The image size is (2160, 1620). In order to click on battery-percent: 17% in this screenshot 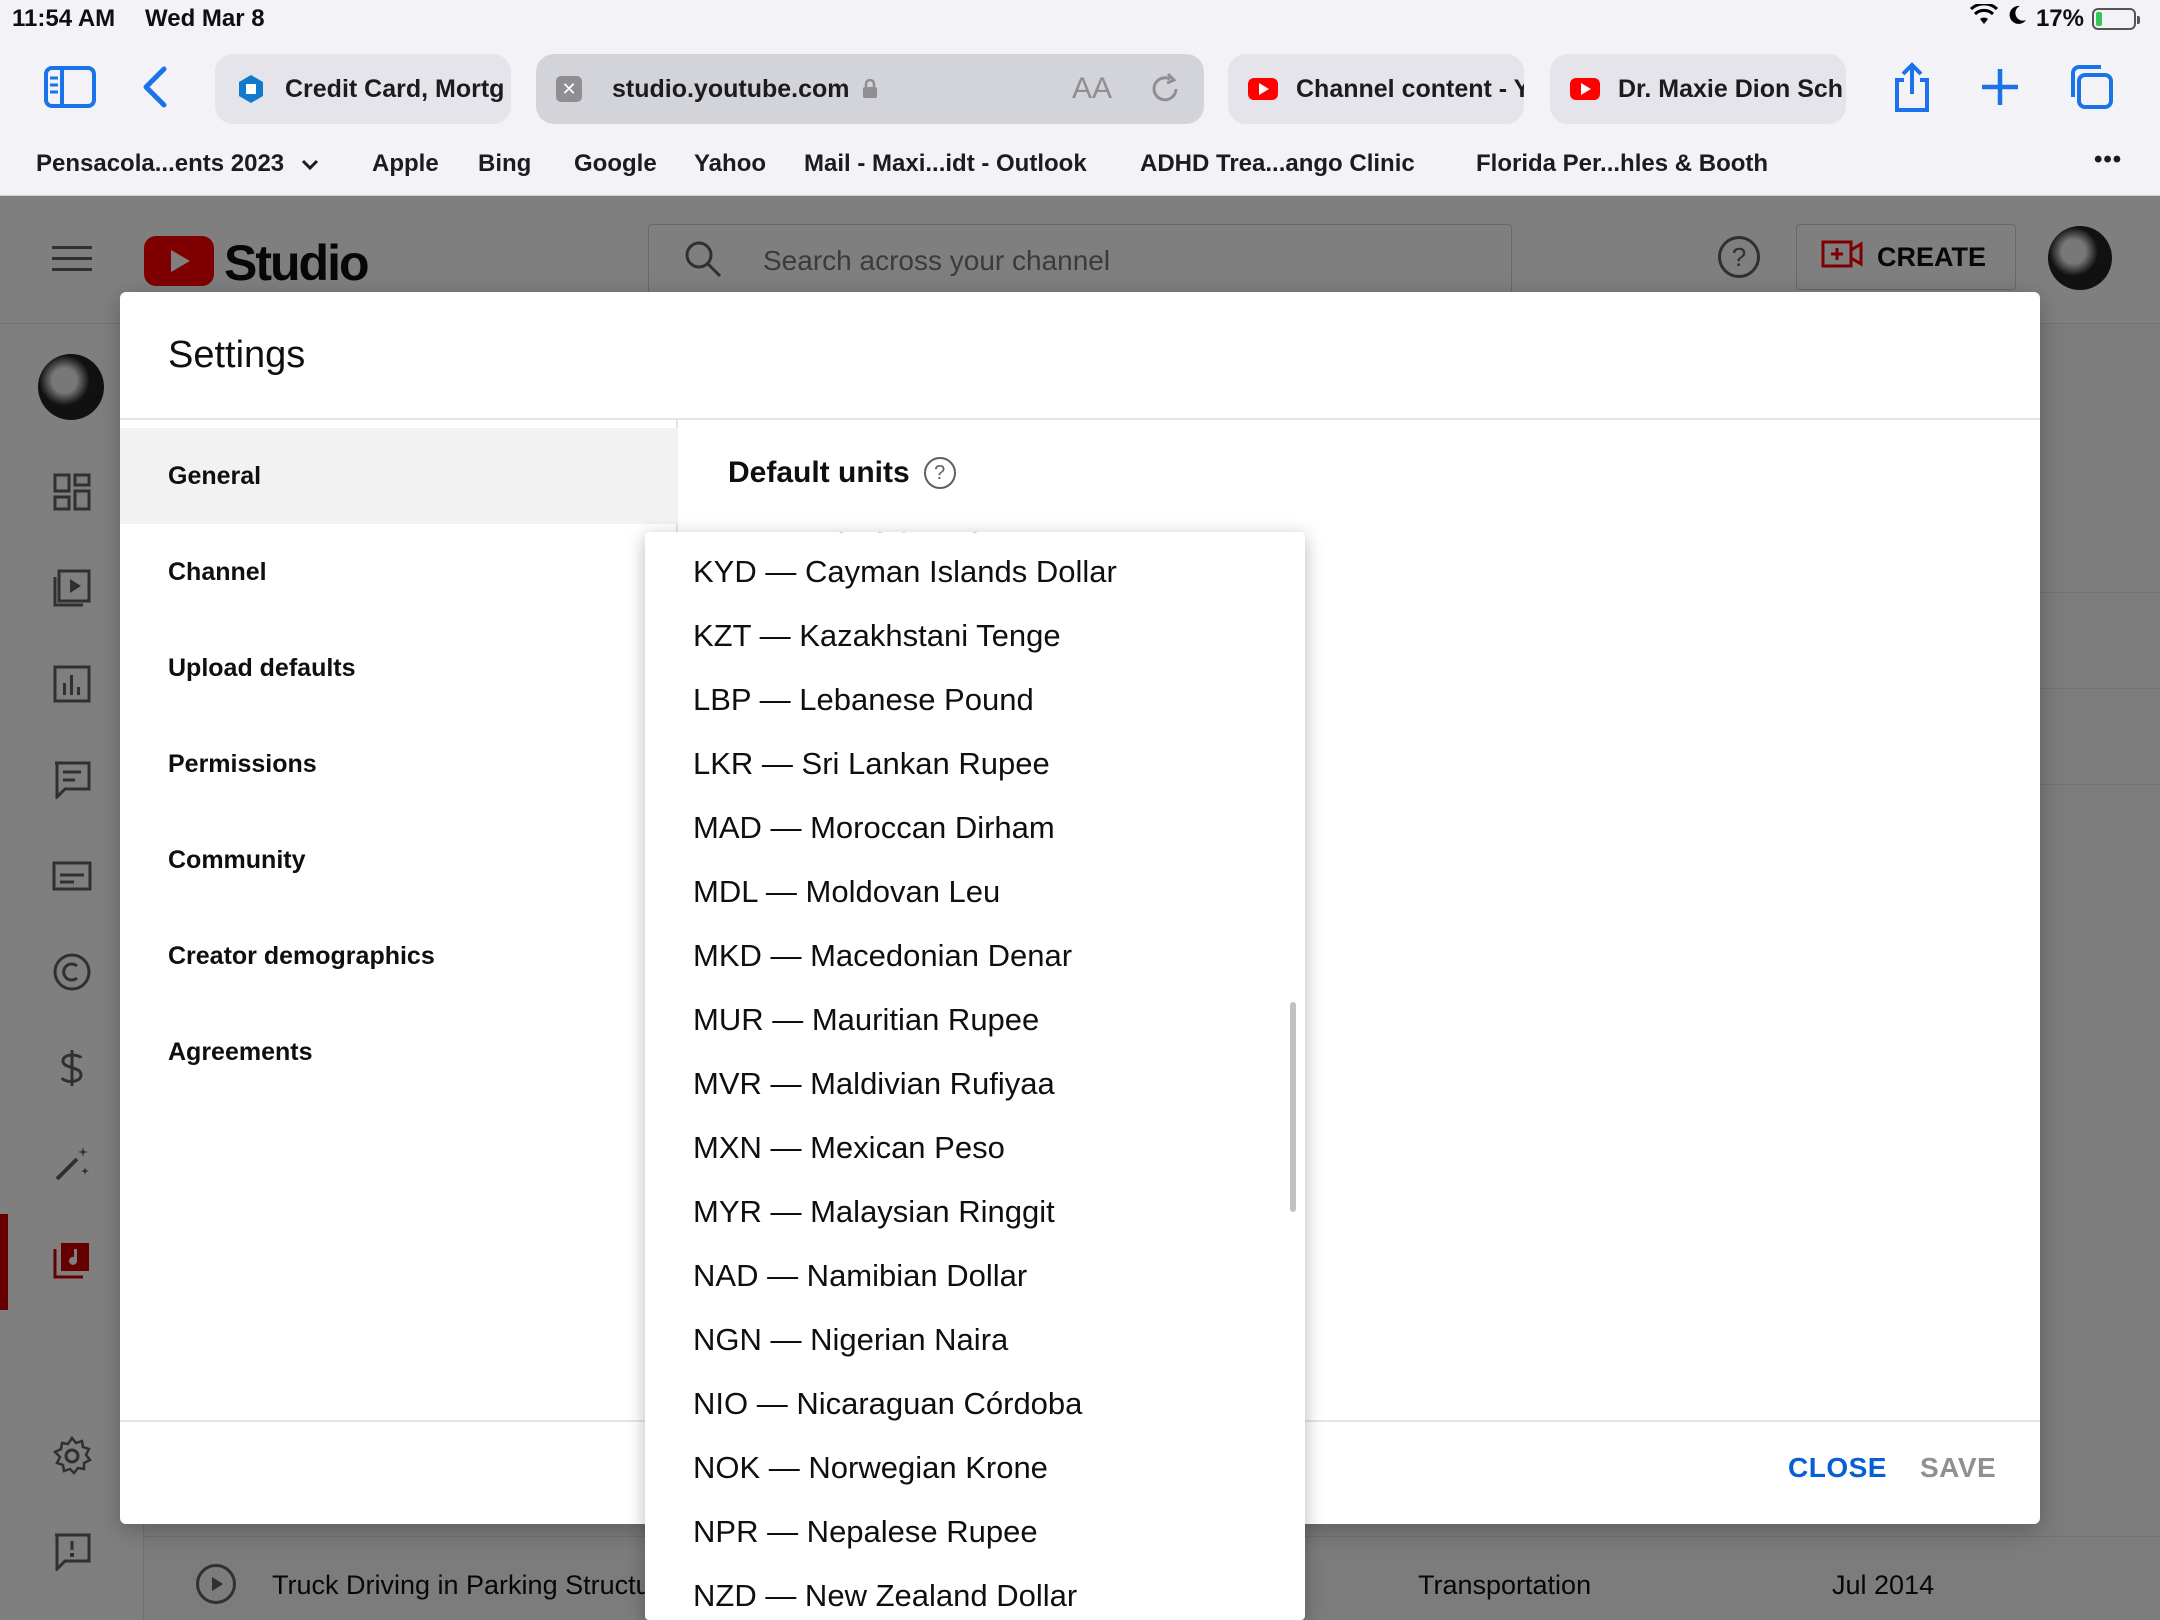, I will do `click(2059, 18)`.